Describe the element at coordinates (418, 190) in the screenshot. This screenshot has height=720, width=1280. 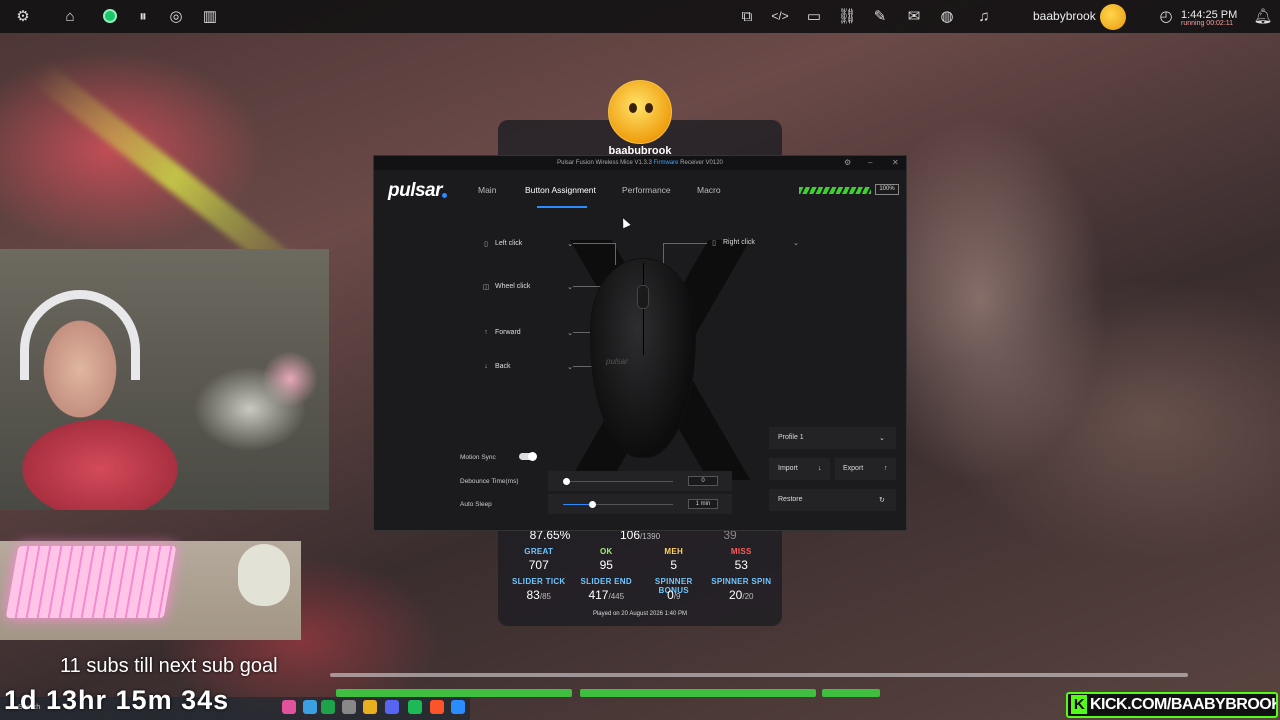
I see `pulsar-logo: pulsar` at that location.